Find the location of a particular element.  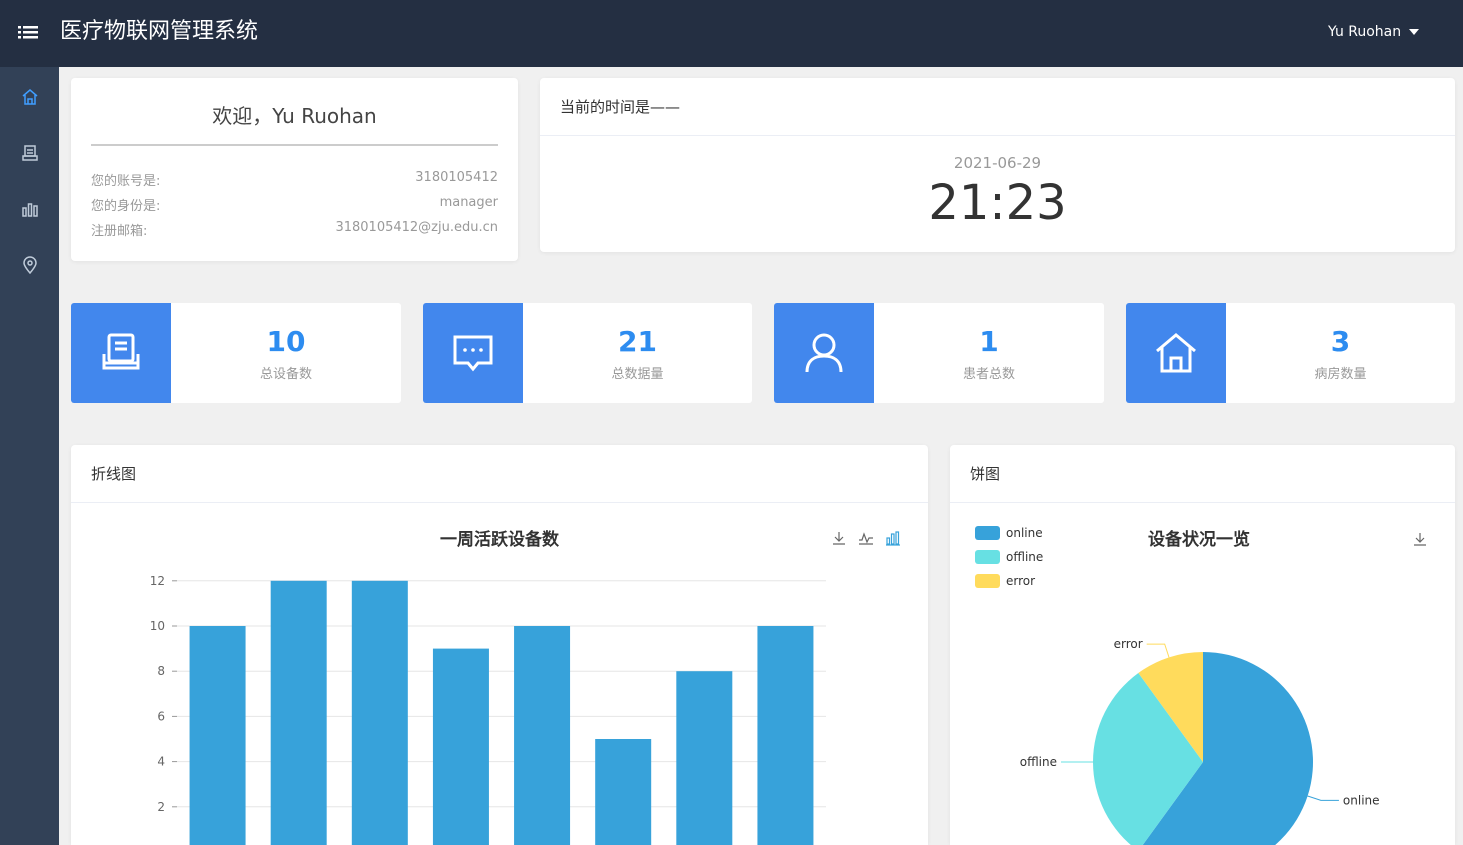

info-label: 您的身份是: is located at coordinates (126, 206).